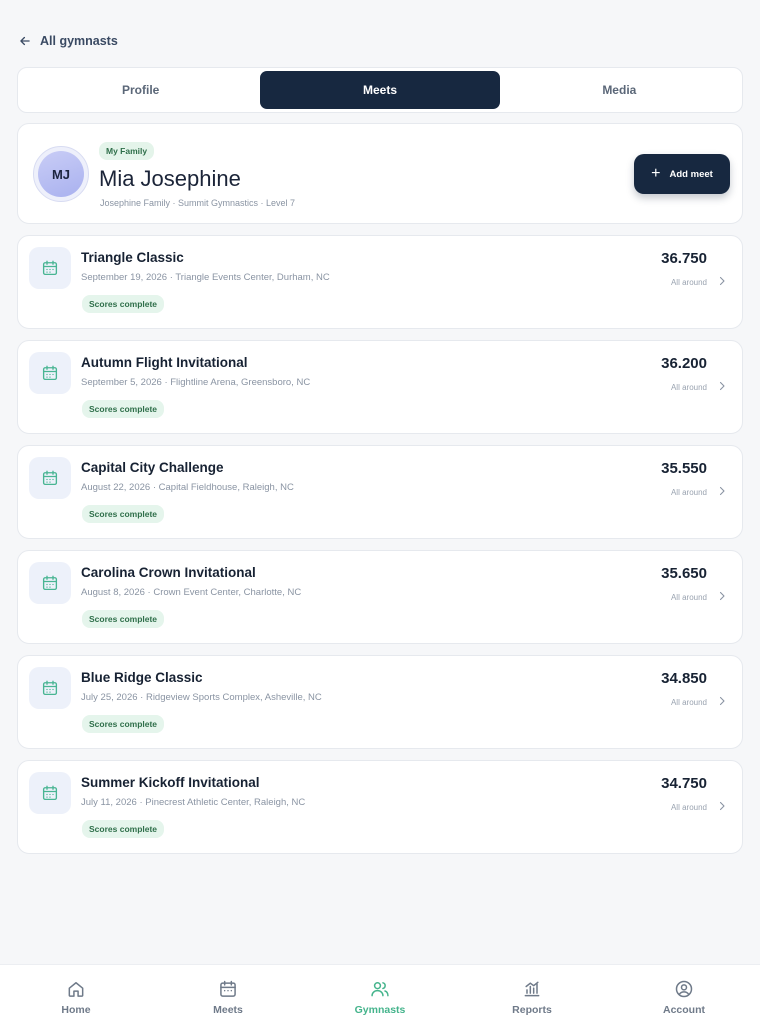 The height and width of the screenshot is (1030, 760). I want to click on meet-title: Autumn Flight Invitational, so click(164, 362).